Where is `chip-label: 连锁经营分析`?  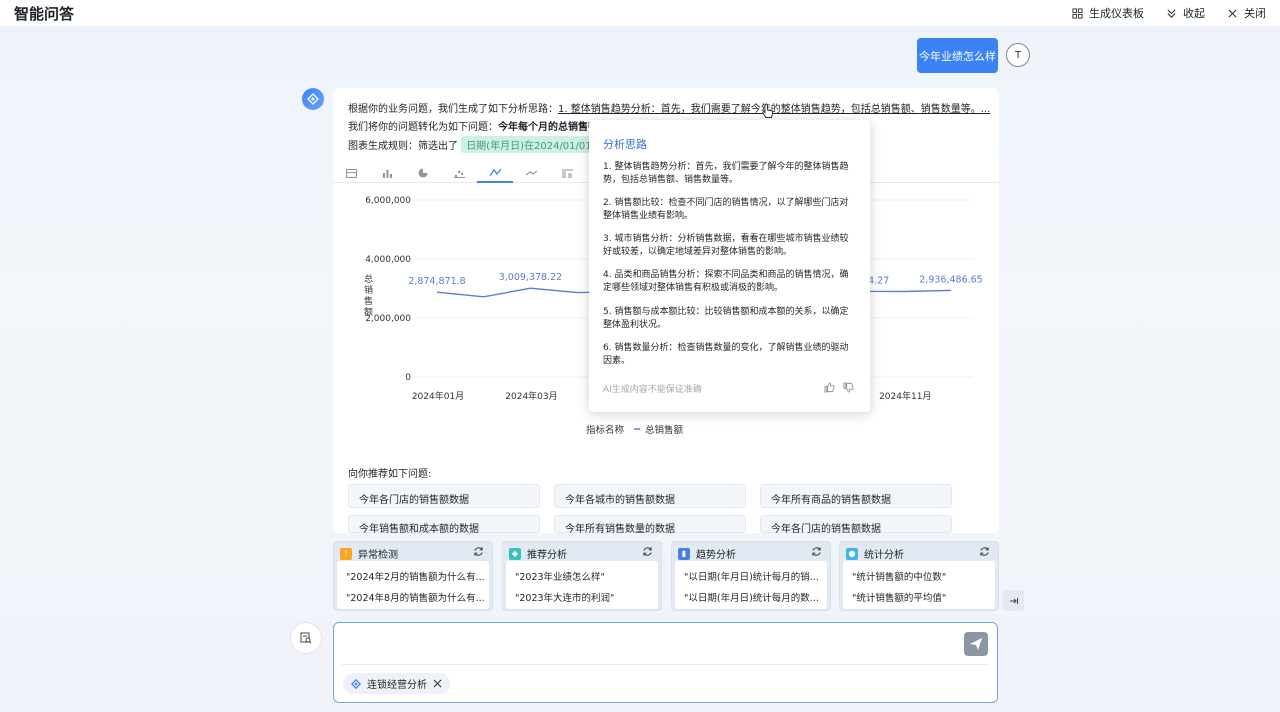
chip-label: 连锁经营分析 is located at coordinates (397, 685).